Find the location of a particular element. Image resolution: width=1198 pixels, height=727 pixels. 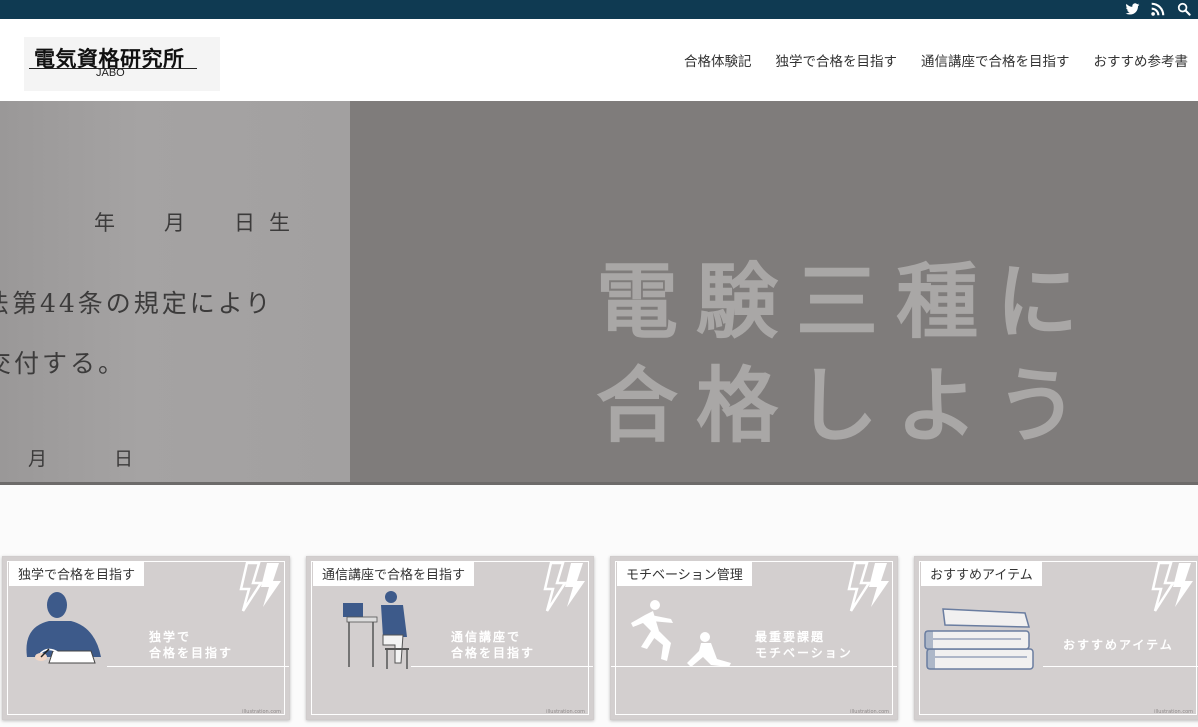

certificate-line: 月 日 is located at coordinates (93, 459).